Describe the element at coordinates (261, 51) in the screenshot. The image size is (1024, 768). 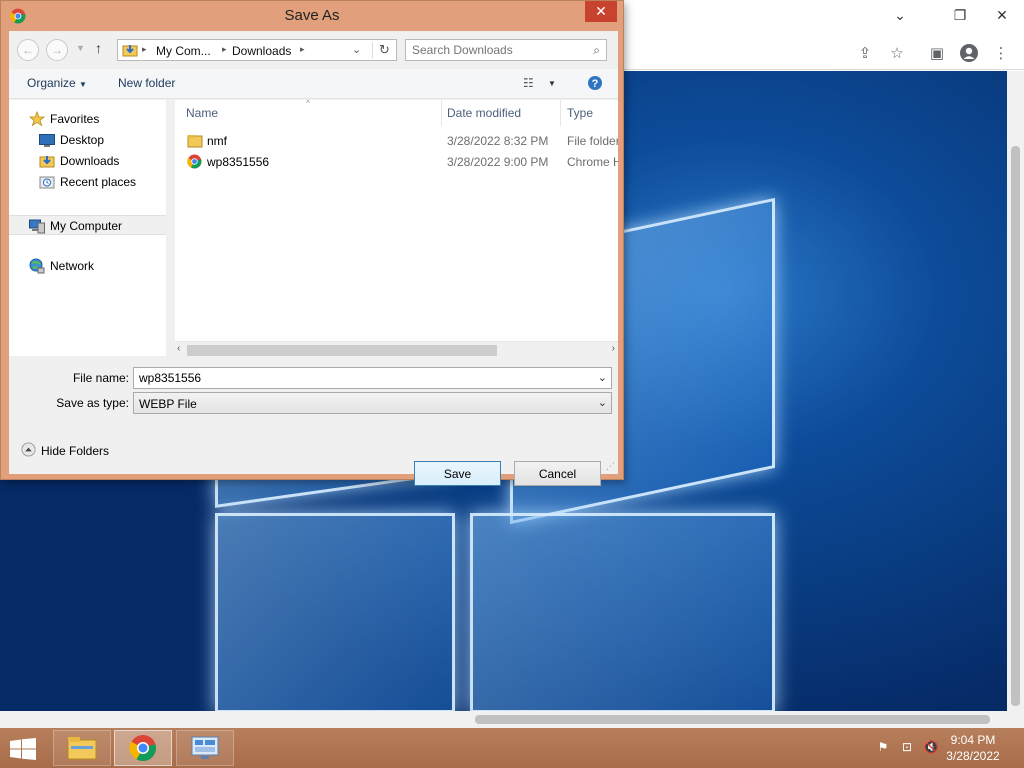
I see `breadcrumb-downloads: Downloads` at that location.